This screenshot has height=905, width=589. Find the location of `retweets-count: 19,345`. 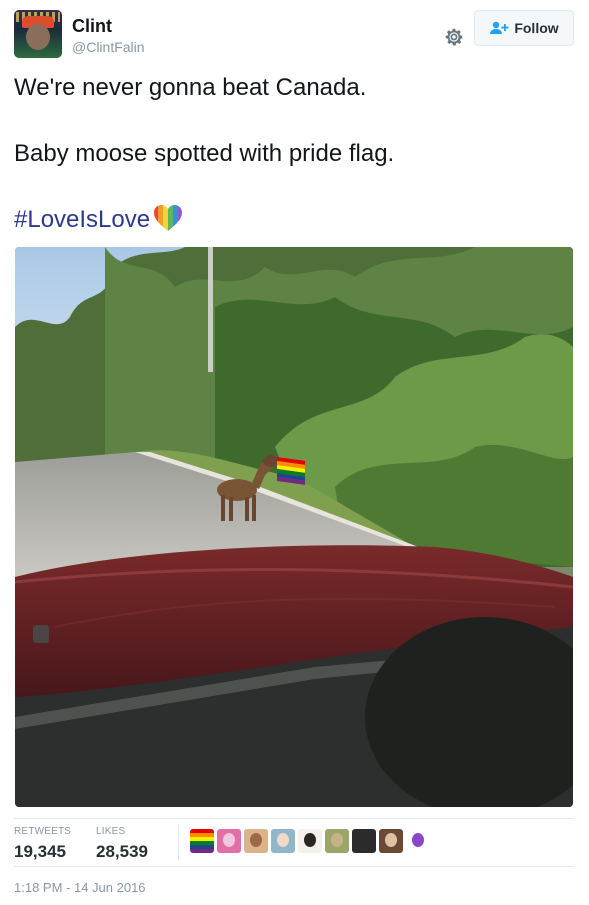

retweets-count: 19,345 is located at coordinates (40, 852).